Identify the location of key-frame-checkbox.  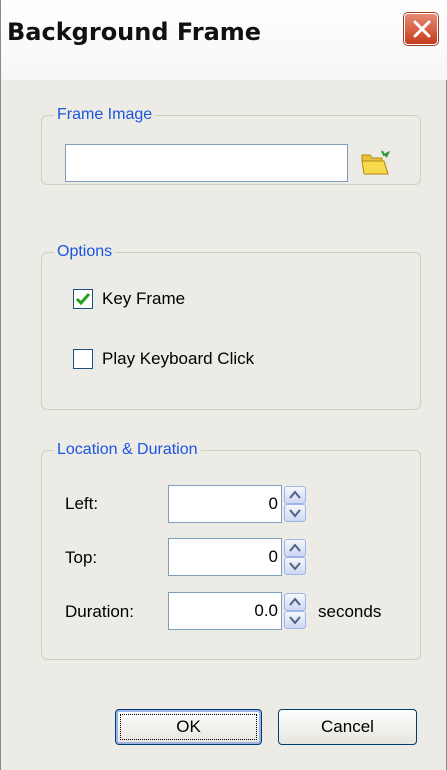
(83, 299).